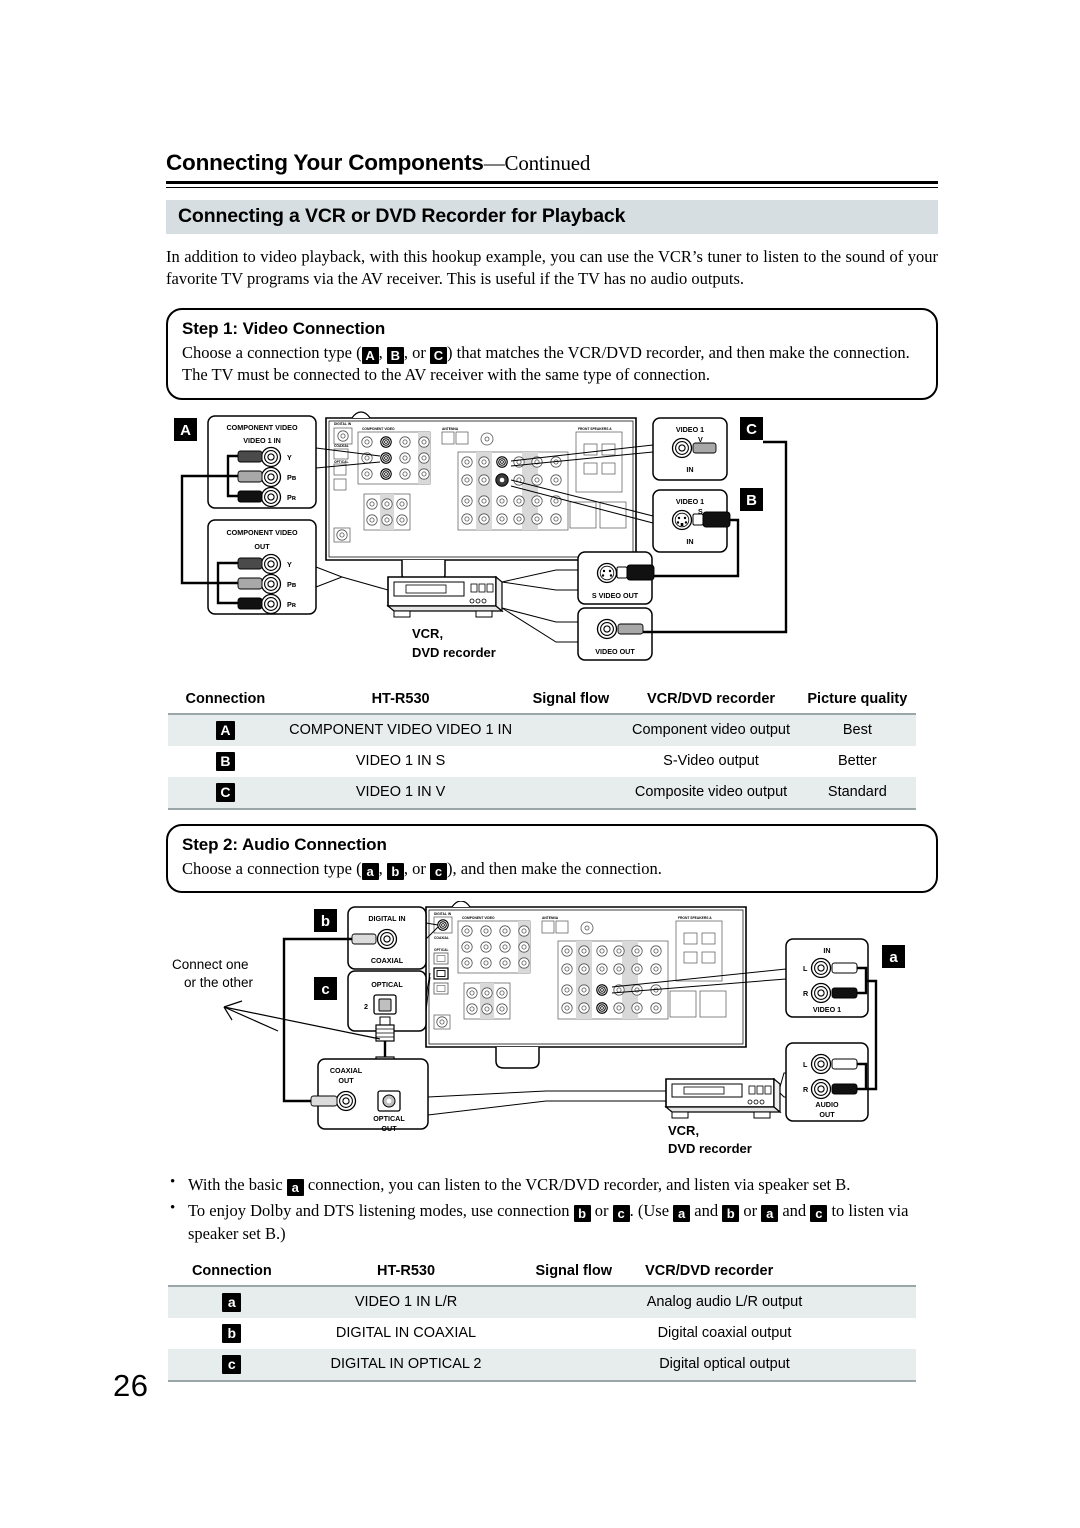 The width and height of the screenshot is (1080, 1528). What do you see at coordinates (225, 761) in the screenshot?
I see `cell-badge-b: B` at bounding box center [225, 761].